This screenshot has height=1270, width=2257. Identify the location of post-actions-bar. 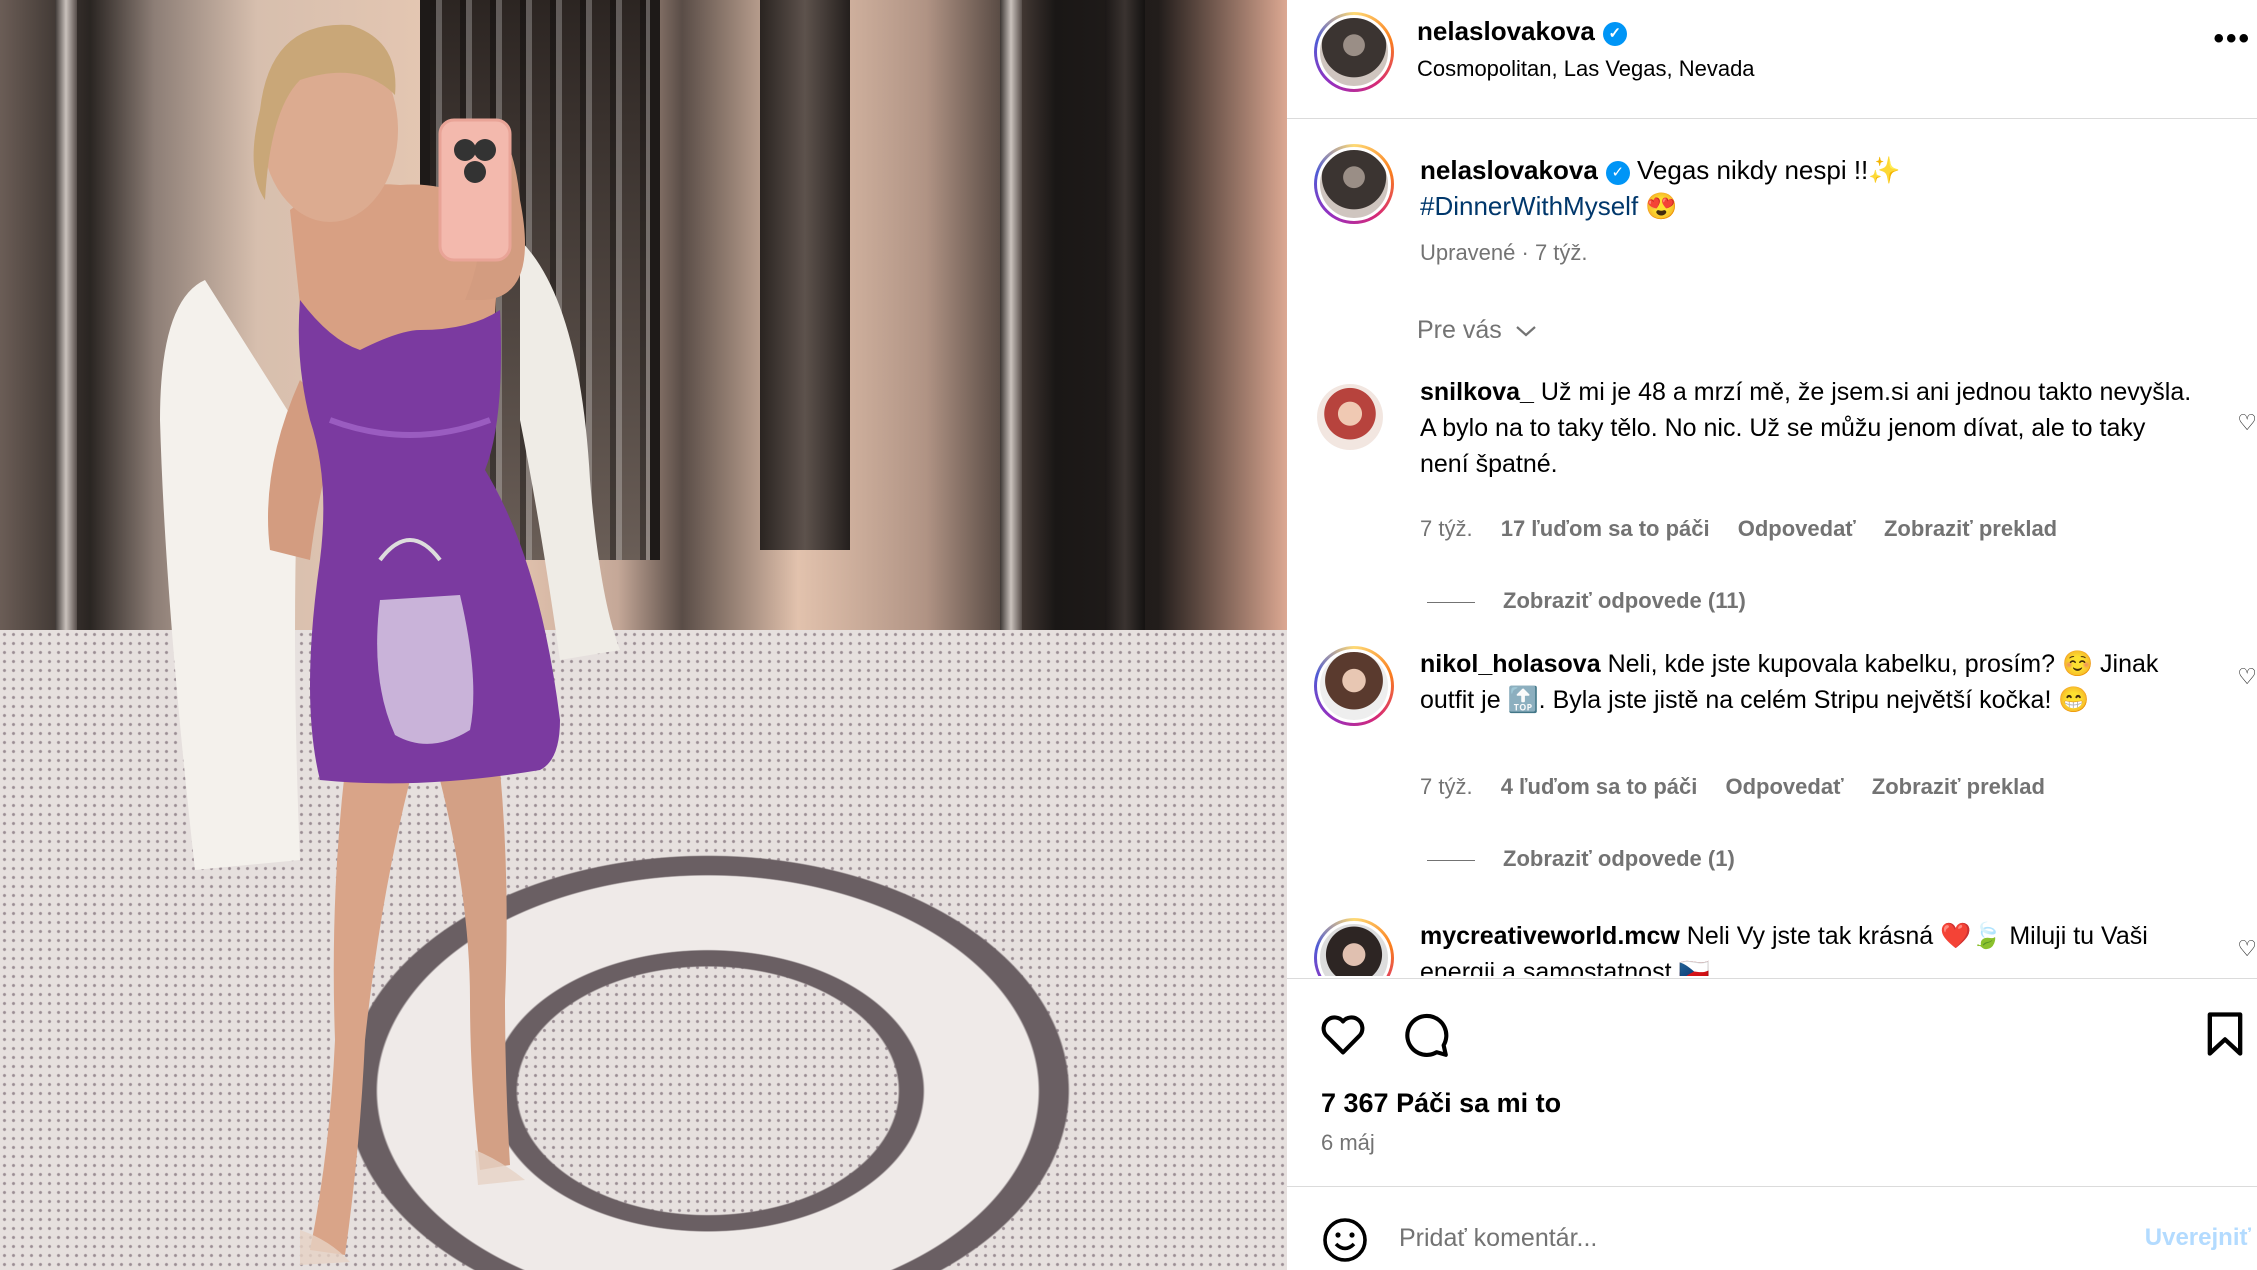
(1772, 1028).